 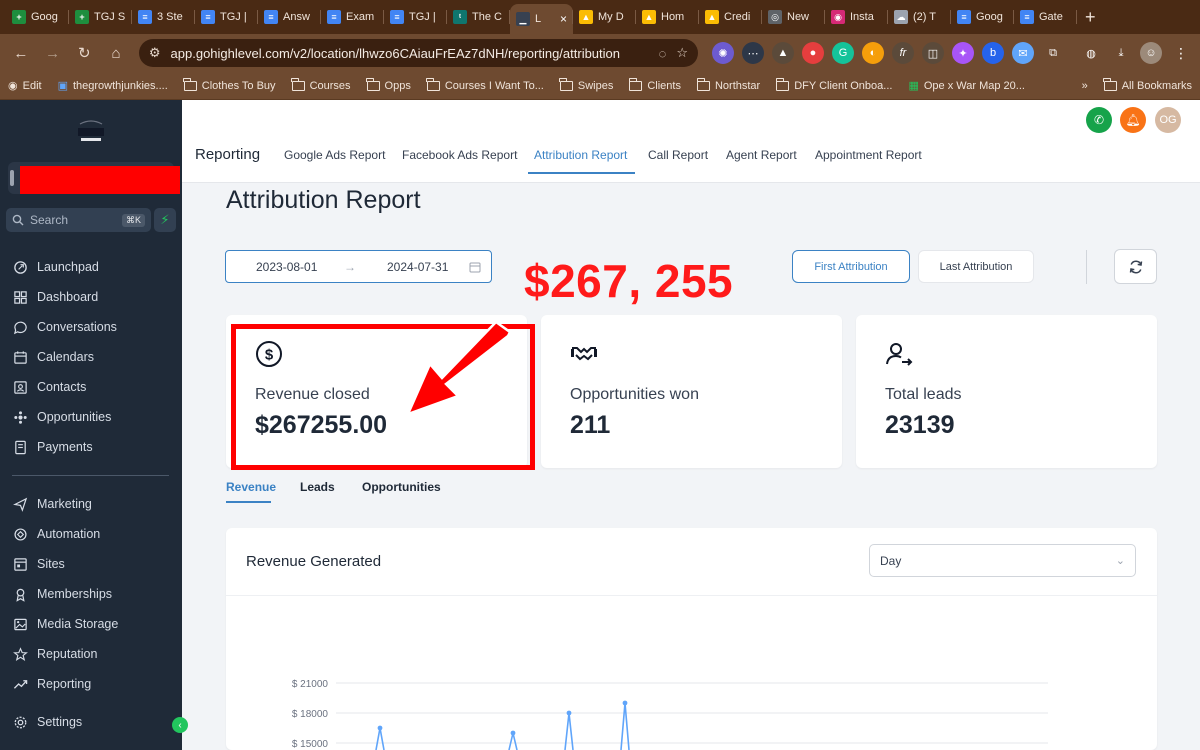 What do you see at coordinates (667, 17) in the screenshot?
I see `browser-tab: ▲ Hom` at bounding box center [667, 17].